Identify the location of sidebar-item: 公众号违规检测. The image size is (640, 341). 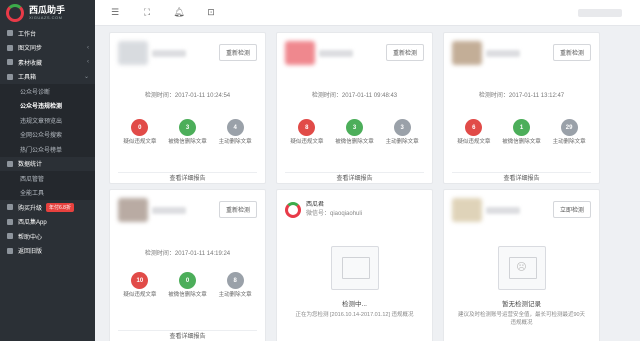
(47, 105).